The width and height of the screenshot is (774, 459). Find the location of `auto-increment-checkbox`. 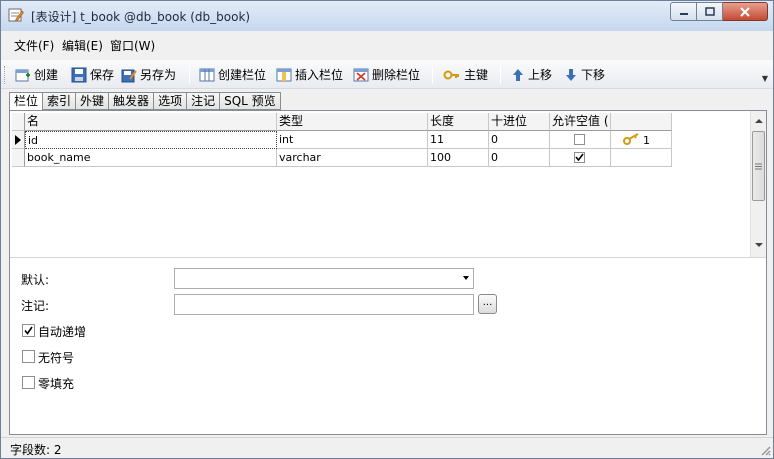

auto-increment-checkbox is located at coordinates (28, 330).